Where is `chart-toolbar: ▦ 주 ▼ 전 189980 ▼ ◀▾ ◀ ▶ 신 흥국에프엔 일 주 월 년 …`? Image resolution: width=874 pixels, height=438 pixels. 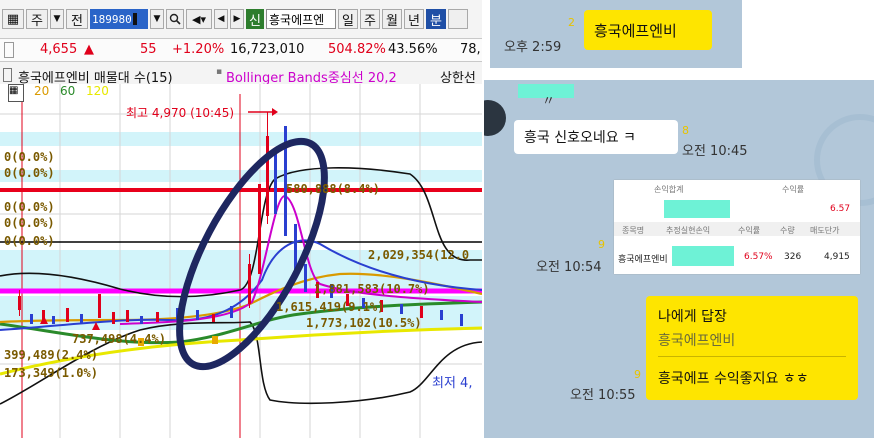
chart-toolbar: ▦ 주 ▼ 전 189980 ▼ ◀▾ ◀ ▶ 신 흥국에프엔 일 주 월 년 … is located at coordinates (236, 19).